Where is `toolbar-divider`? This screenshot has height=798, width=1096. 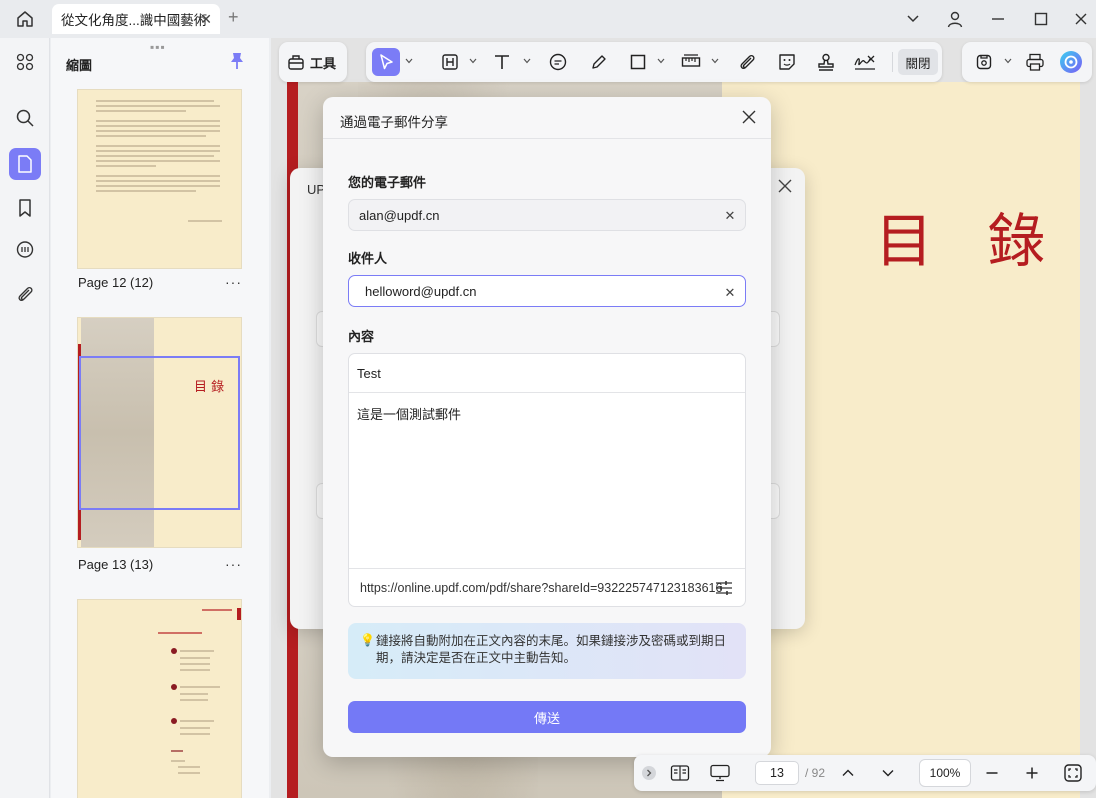
toolbar-divider is located at coordinates (892, 62).